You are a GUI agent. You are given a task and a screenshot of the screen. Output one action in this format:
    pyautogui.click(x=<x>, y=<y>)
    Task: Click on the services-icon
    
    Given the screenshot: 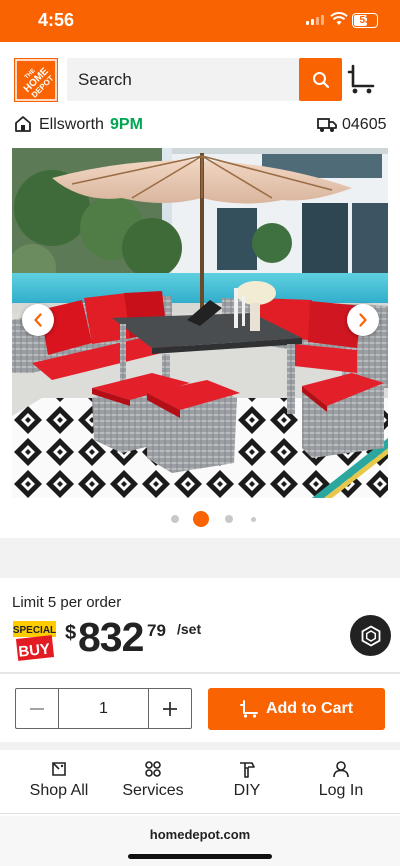 What is the action you would take?
    pyautogui.click(x=153, y=769)
    